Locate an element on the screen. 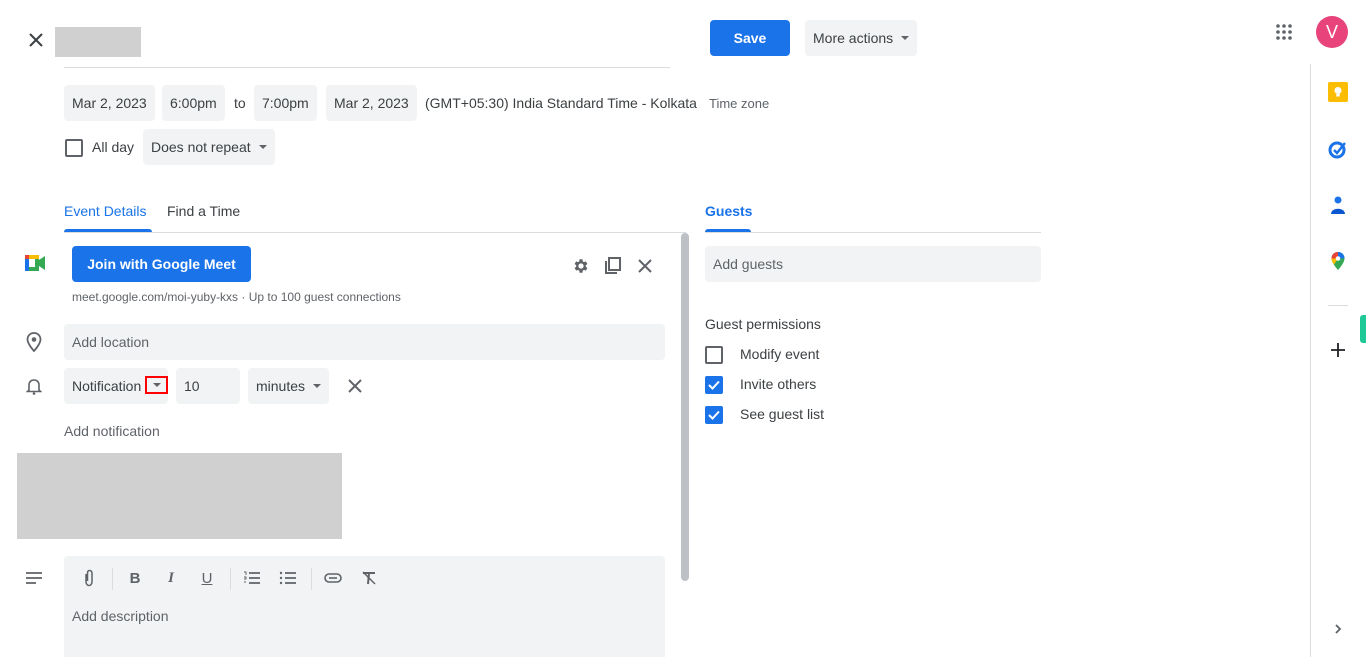 The image size is (1366, 657). copy-icon is located at coordinates (613, 265).